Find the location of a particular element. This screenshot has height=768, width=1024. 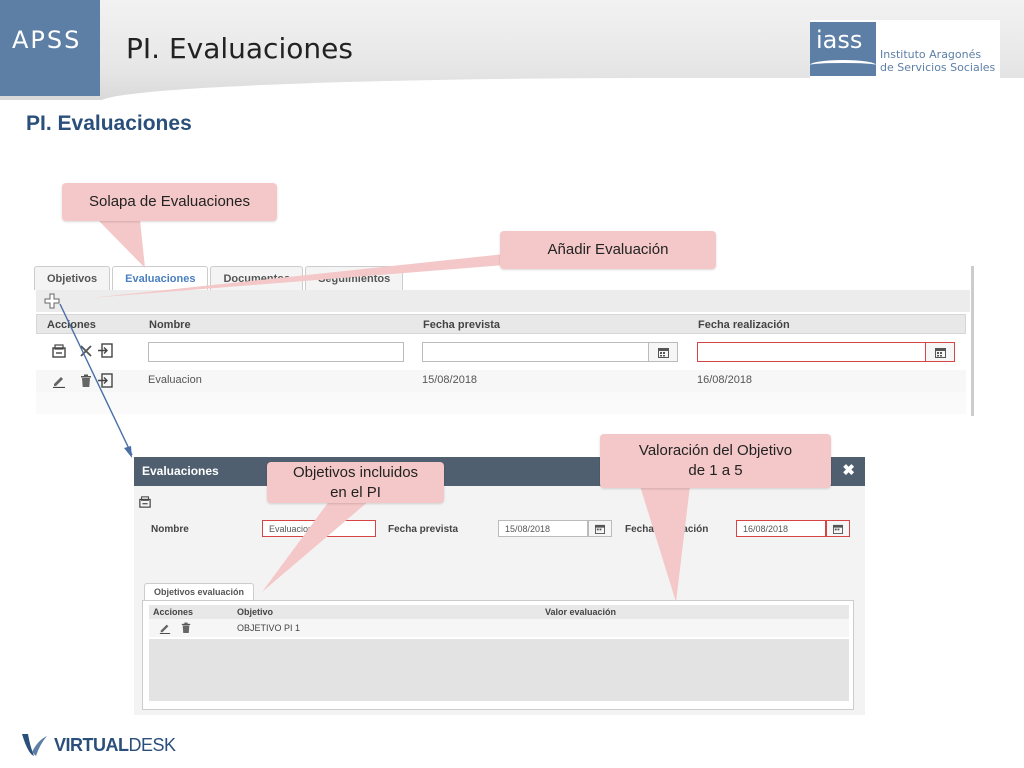

callout-objetivos-line2: en el PI is located at coordinates (355, 492).